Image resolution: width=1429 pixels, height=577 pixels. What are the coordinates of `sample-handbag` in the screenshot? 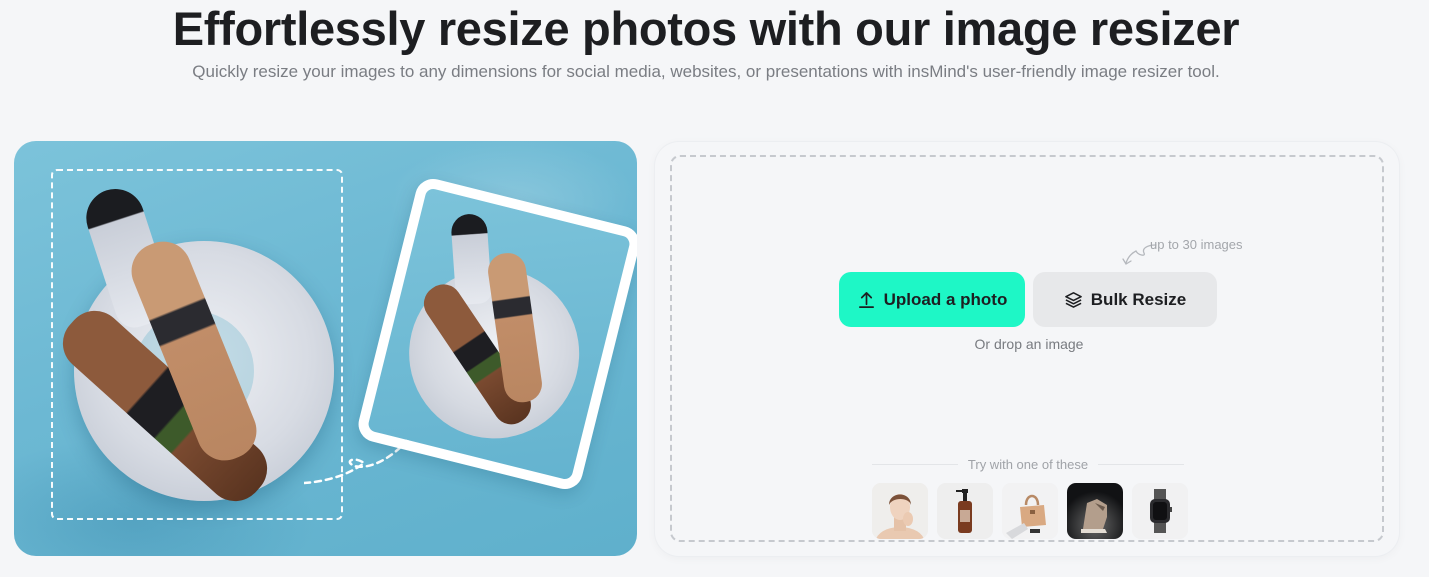 It's located at (1030, 511).